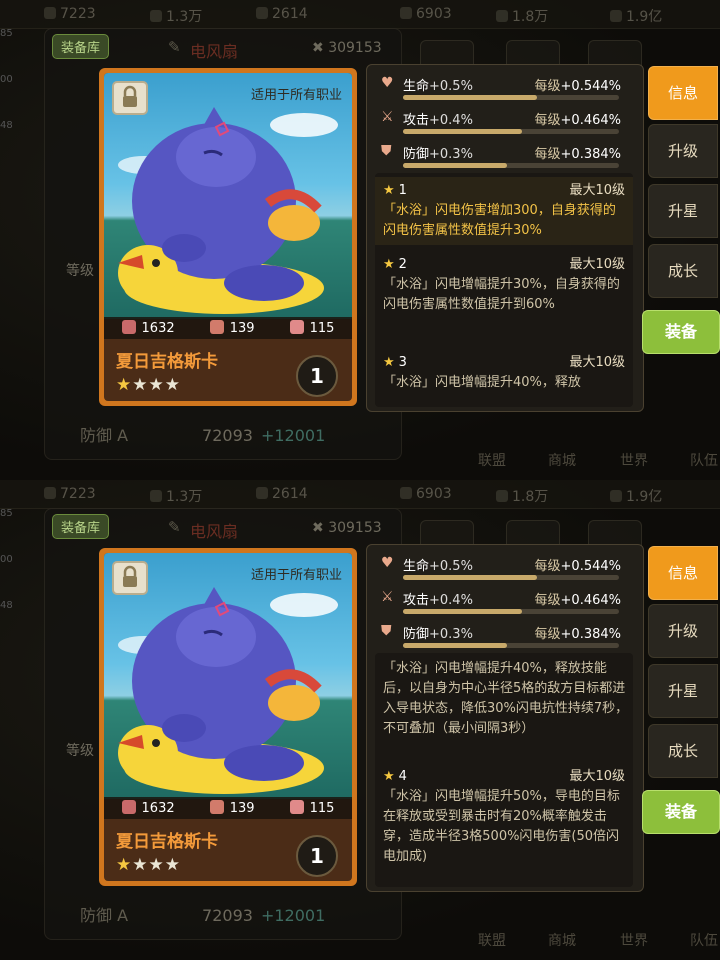  I want to click on stat-name: 生命+0.5%, so click(438, 564).